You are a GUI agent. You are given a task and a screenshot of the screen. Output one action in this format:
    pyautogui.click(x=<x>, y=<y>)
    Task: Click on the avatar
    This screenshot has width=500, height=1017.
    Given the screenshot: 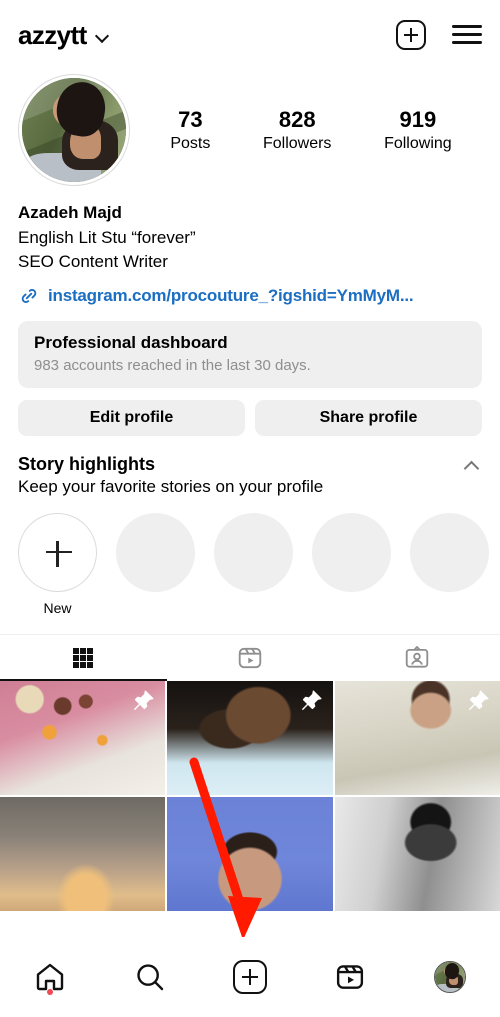 What is the action you would take?
    pyautogui.click(x=74, y=130)
    